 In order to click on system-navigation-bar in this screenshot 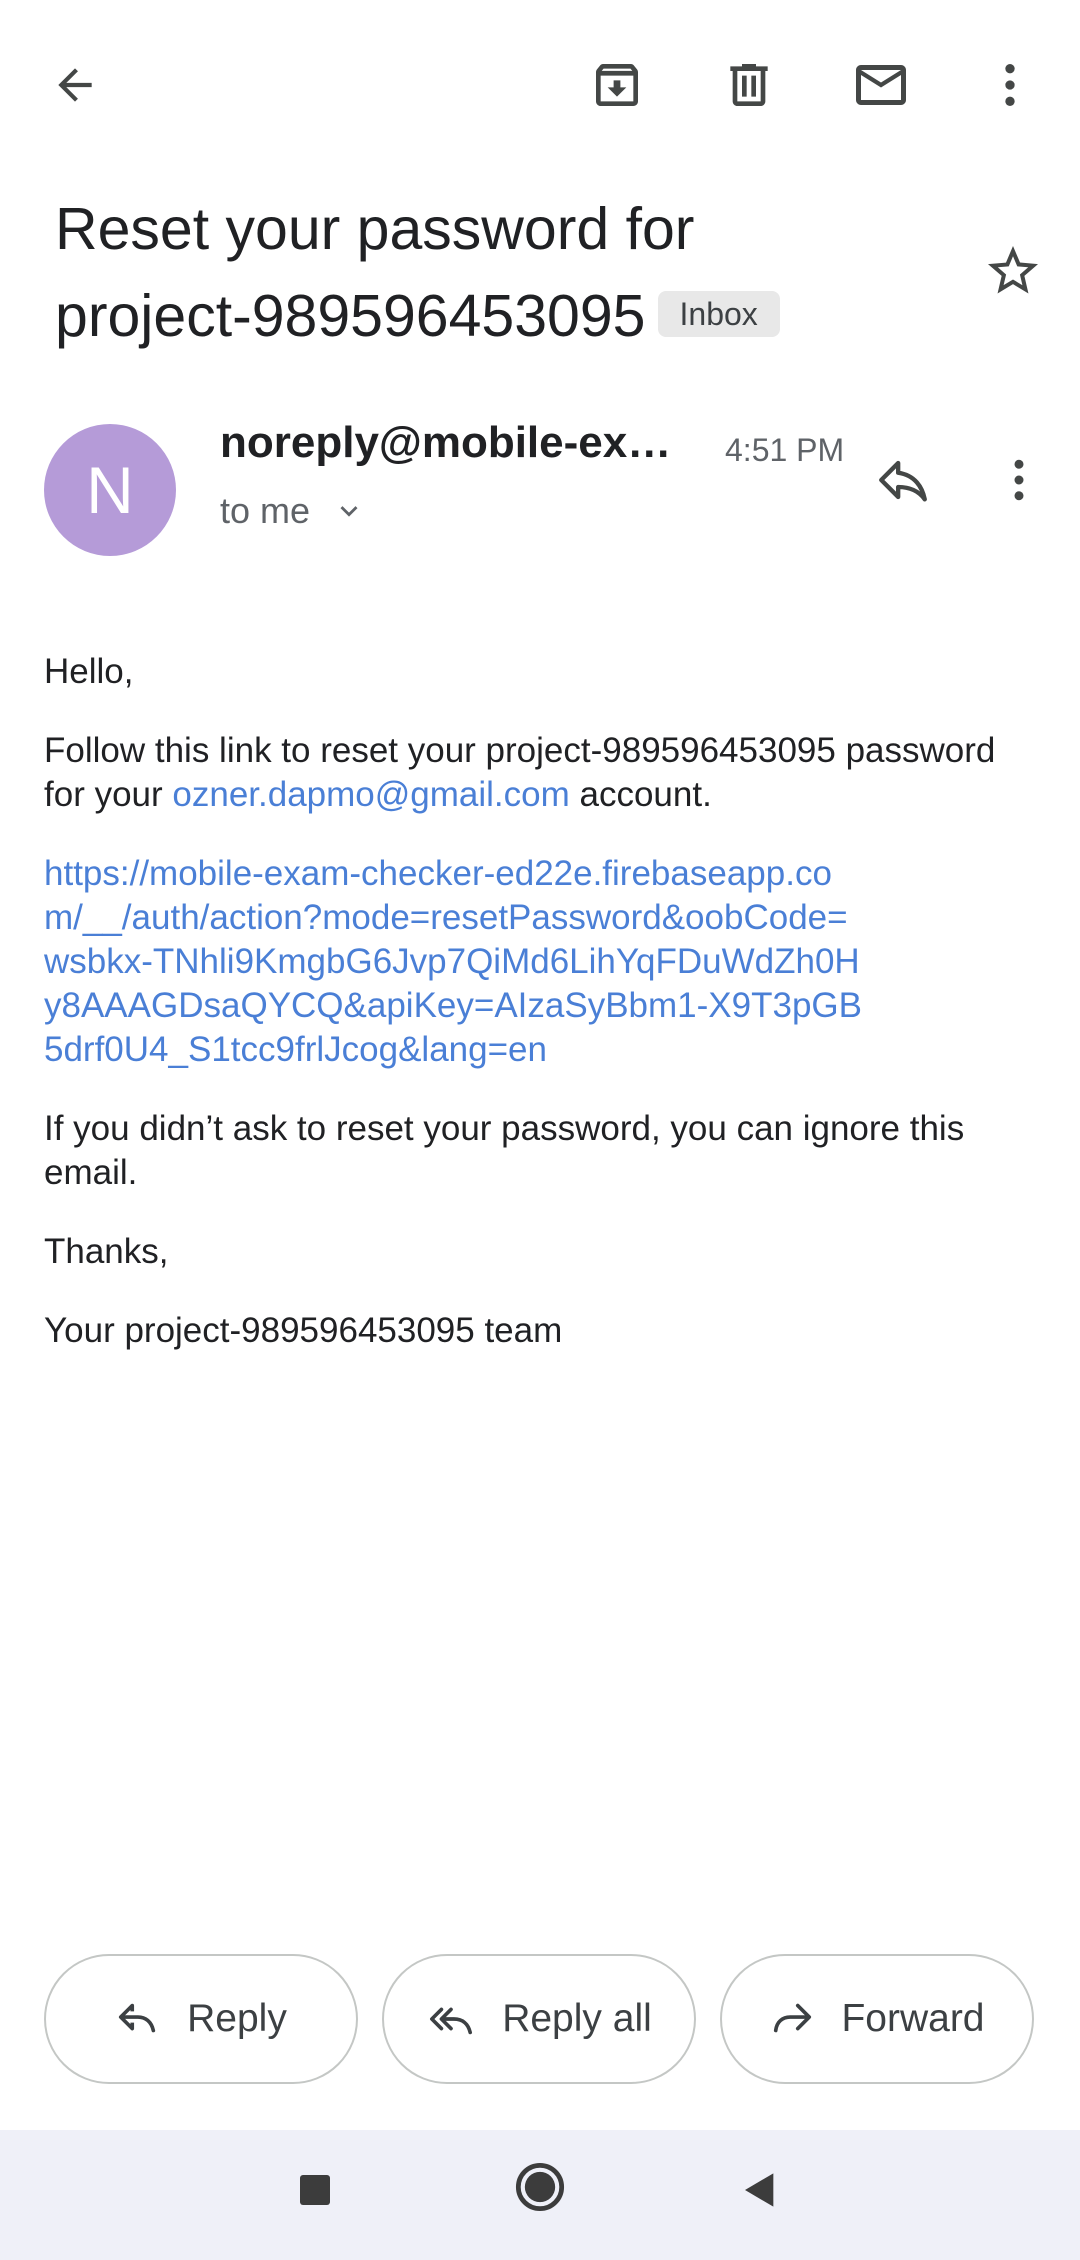, I will do `click(540, 2195)`.